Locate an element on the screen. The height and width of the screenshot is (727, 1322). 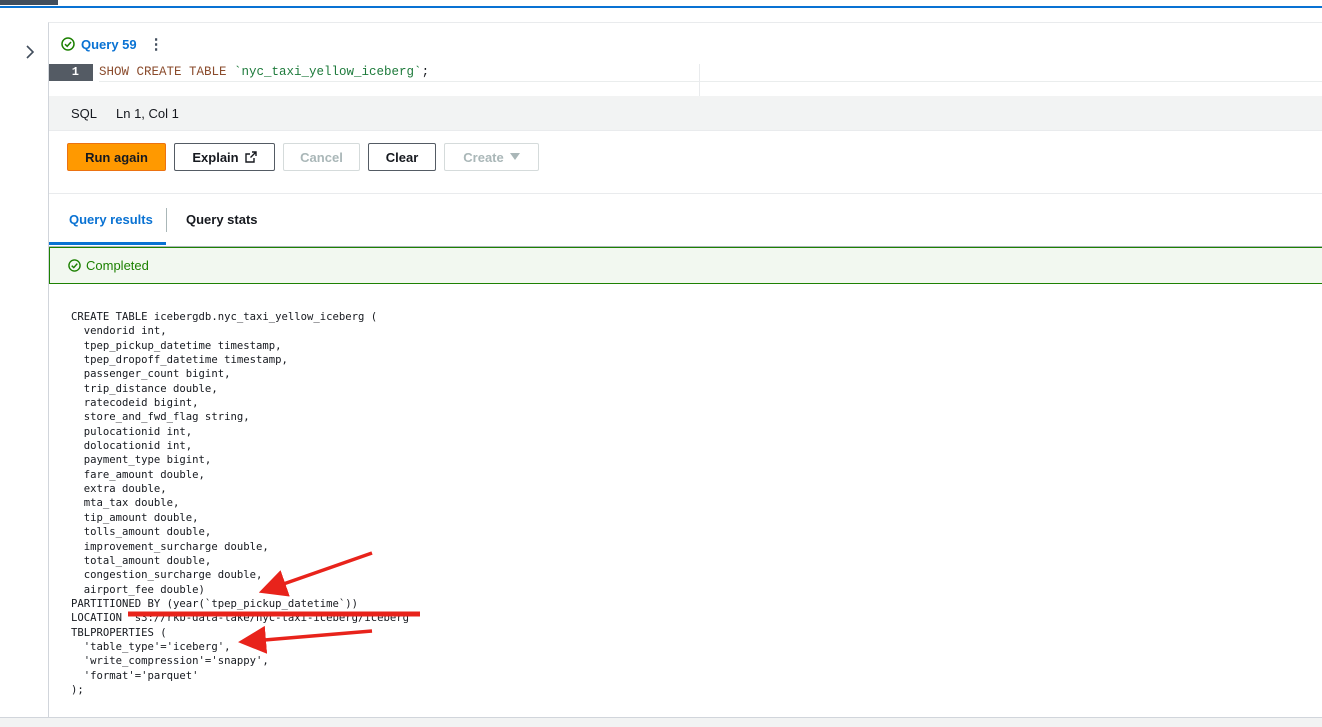
results-tabs: Query results Query stats is located at coordinates (685, 220).